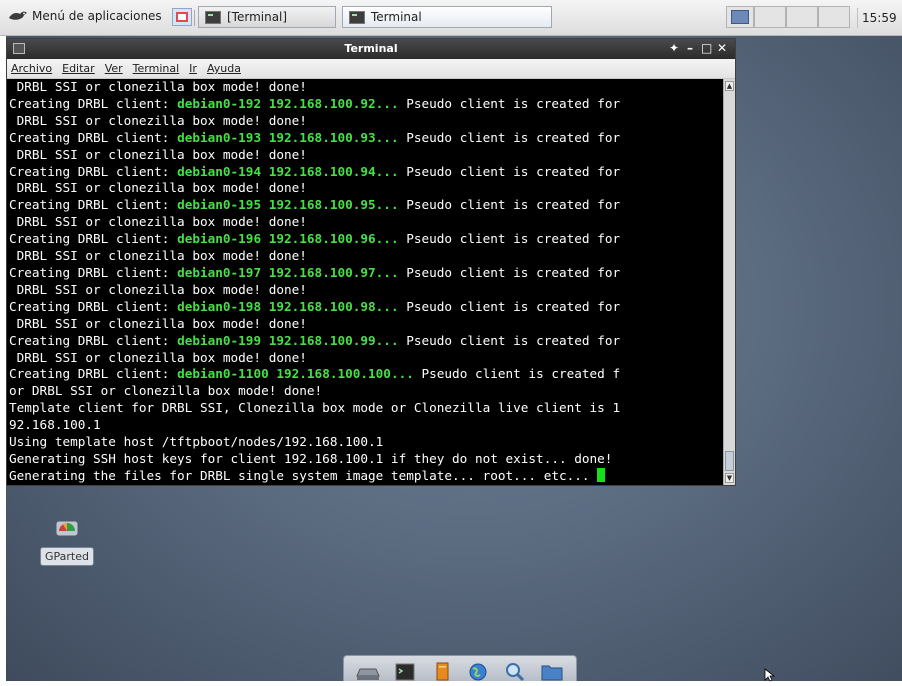  What do you see at coordinates (193, 68) in the screenshot?
I see `menu-ir: Ir` at bounding box center [193, 68].